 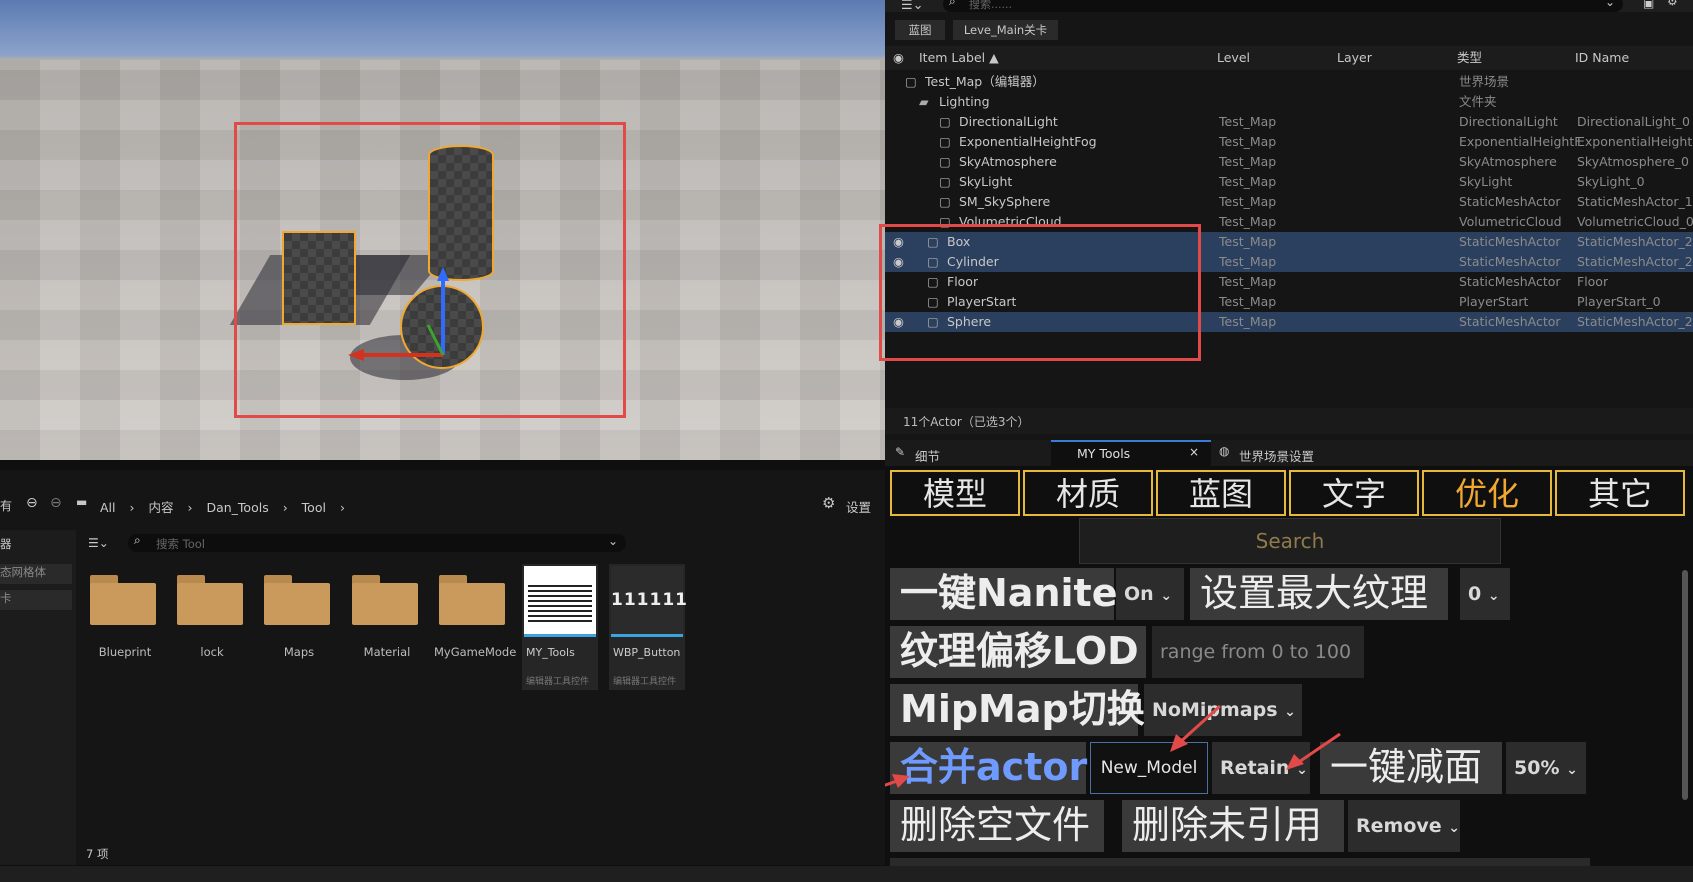 I want to click on tool-tab-text: 文字, so click(x=1354, y=493).